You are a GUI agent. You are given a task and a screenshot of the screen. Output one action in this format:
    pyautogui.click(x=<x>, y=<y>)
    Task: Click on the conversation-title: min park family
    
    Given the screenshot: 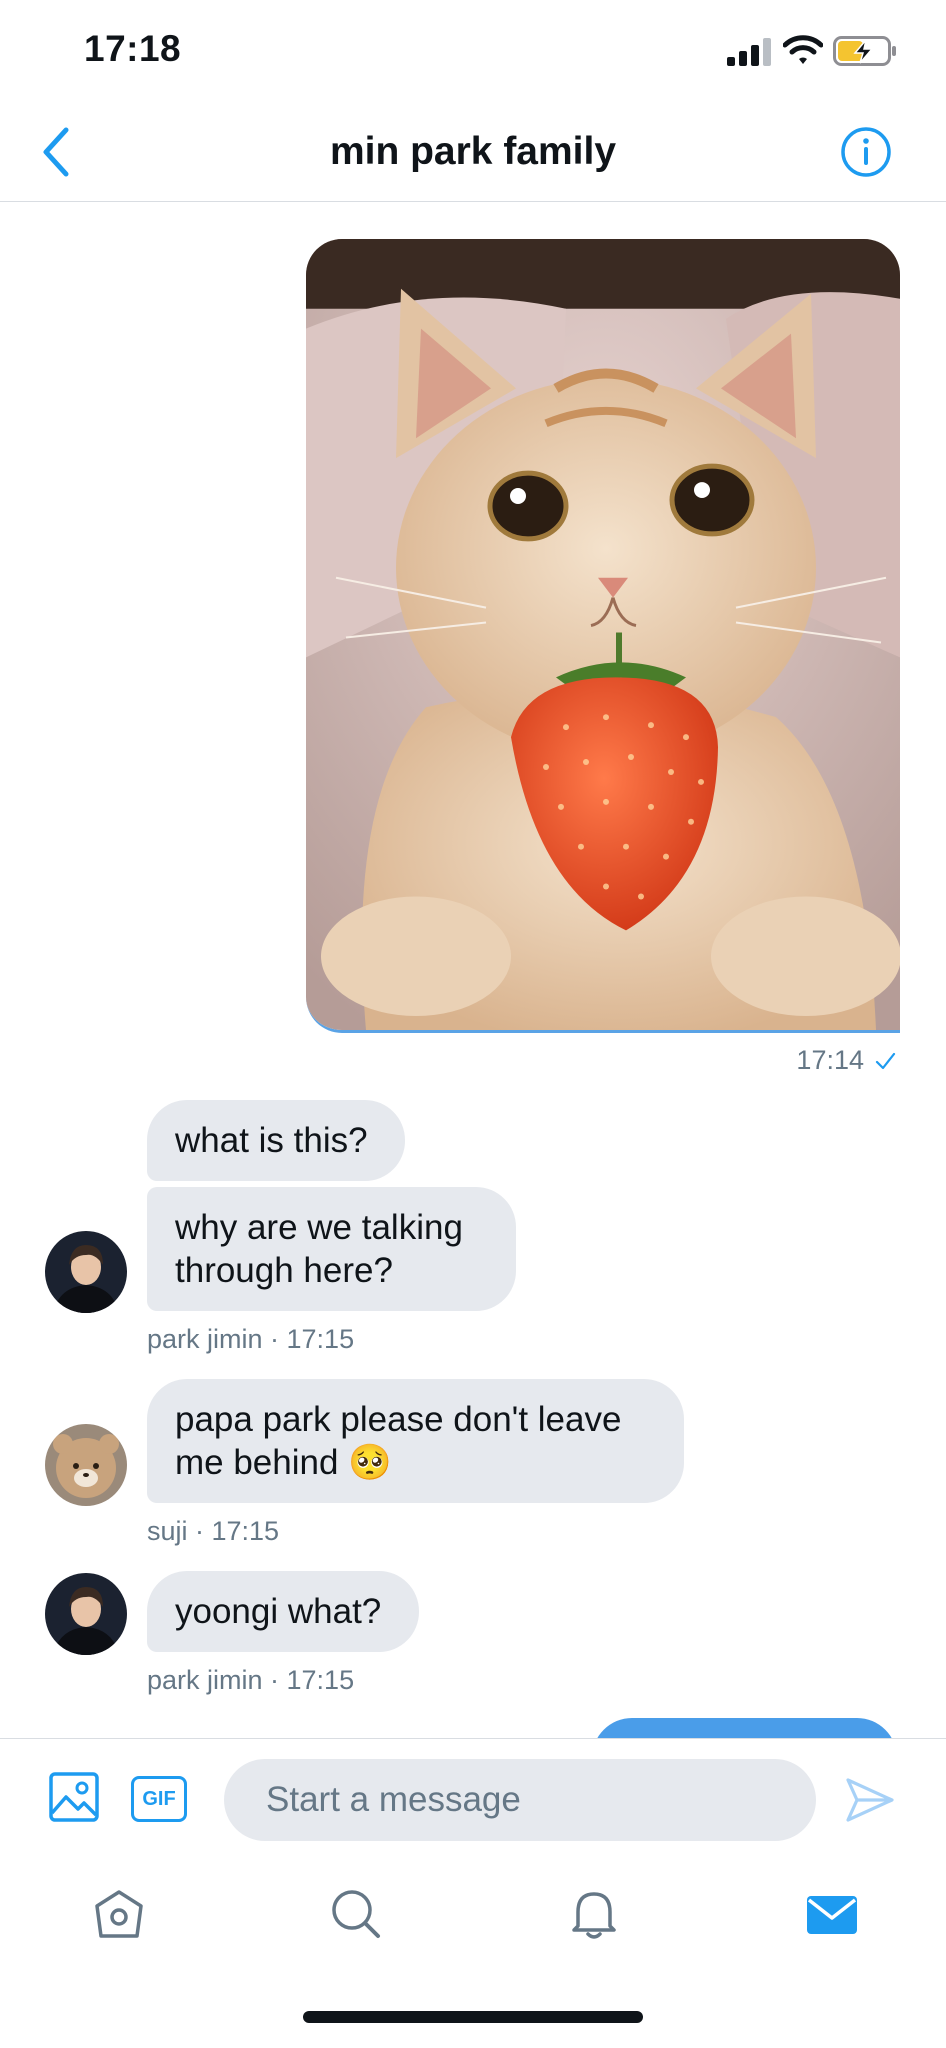 What is the action you would take?
    pyautogui.click(x=473, y=151)
    